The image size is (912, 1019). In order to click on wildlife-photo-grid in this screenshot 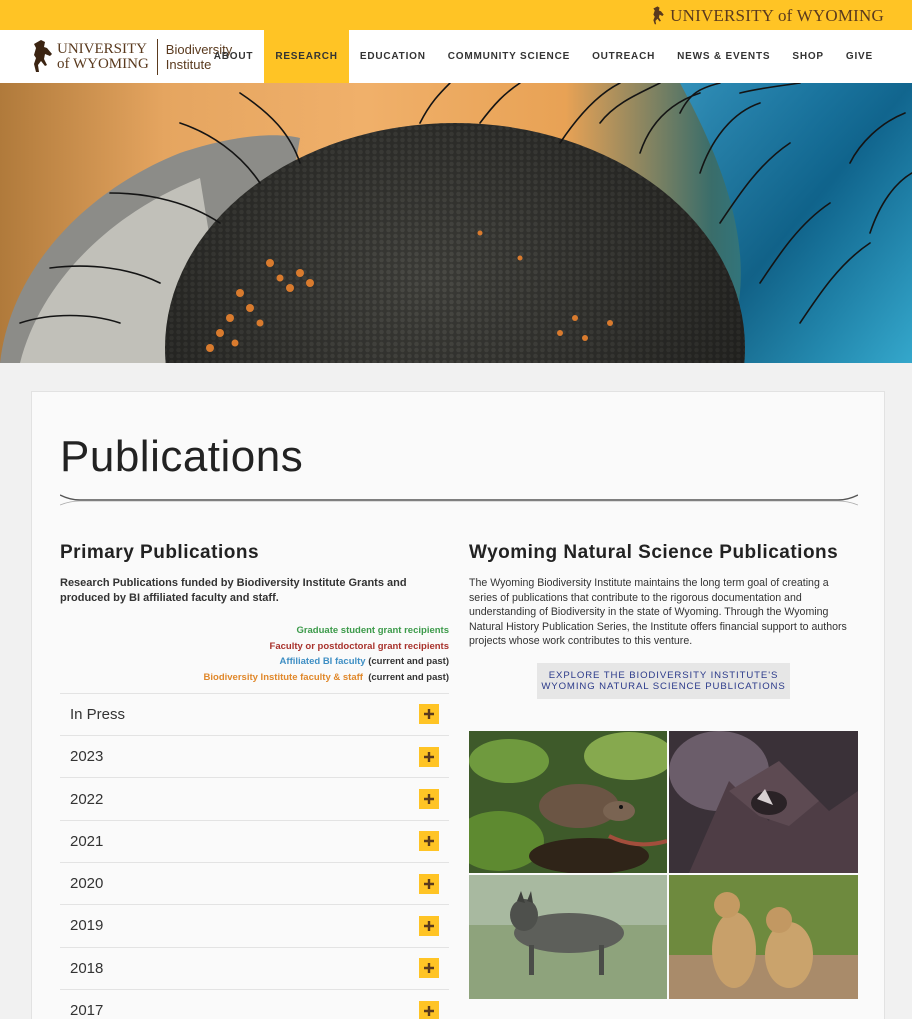, I will do `click(663, 865)`.